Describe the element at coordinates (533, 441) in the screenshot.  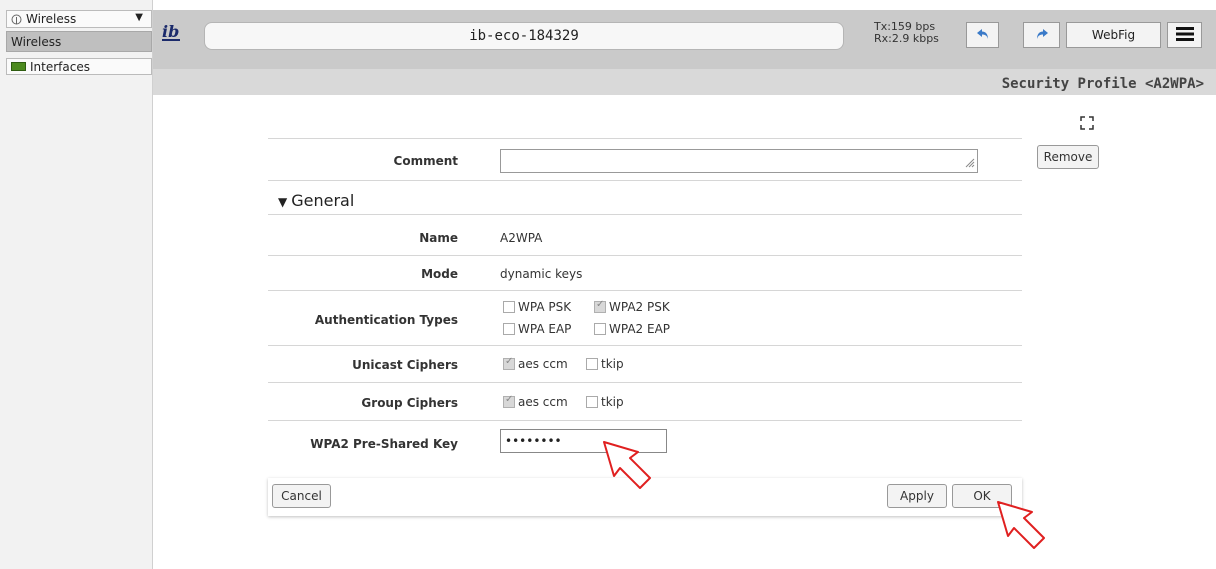
I see `psk-value: ••••••••` at that location.